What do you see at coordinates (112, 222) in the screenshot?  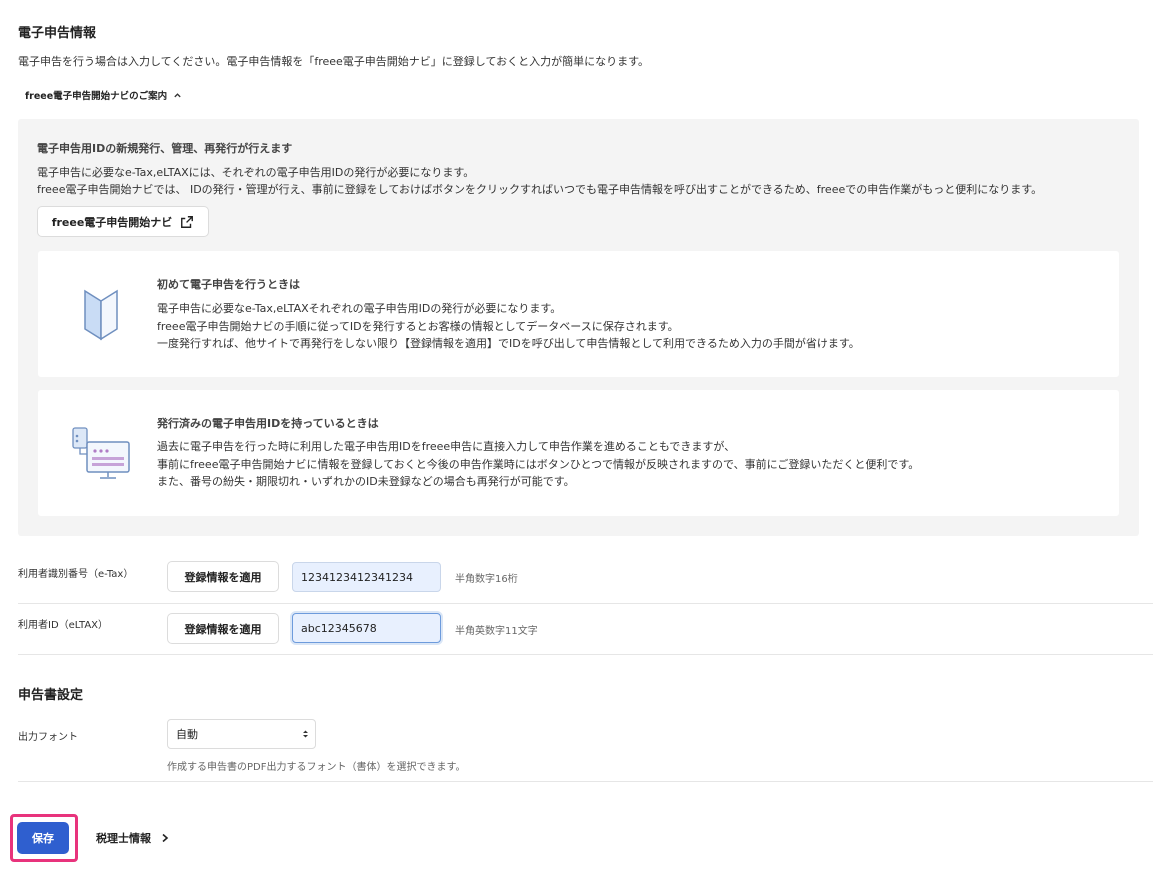 I see `navi-link-button-label: freee電子申告開始ナビ` at bounding box center [112, 222].